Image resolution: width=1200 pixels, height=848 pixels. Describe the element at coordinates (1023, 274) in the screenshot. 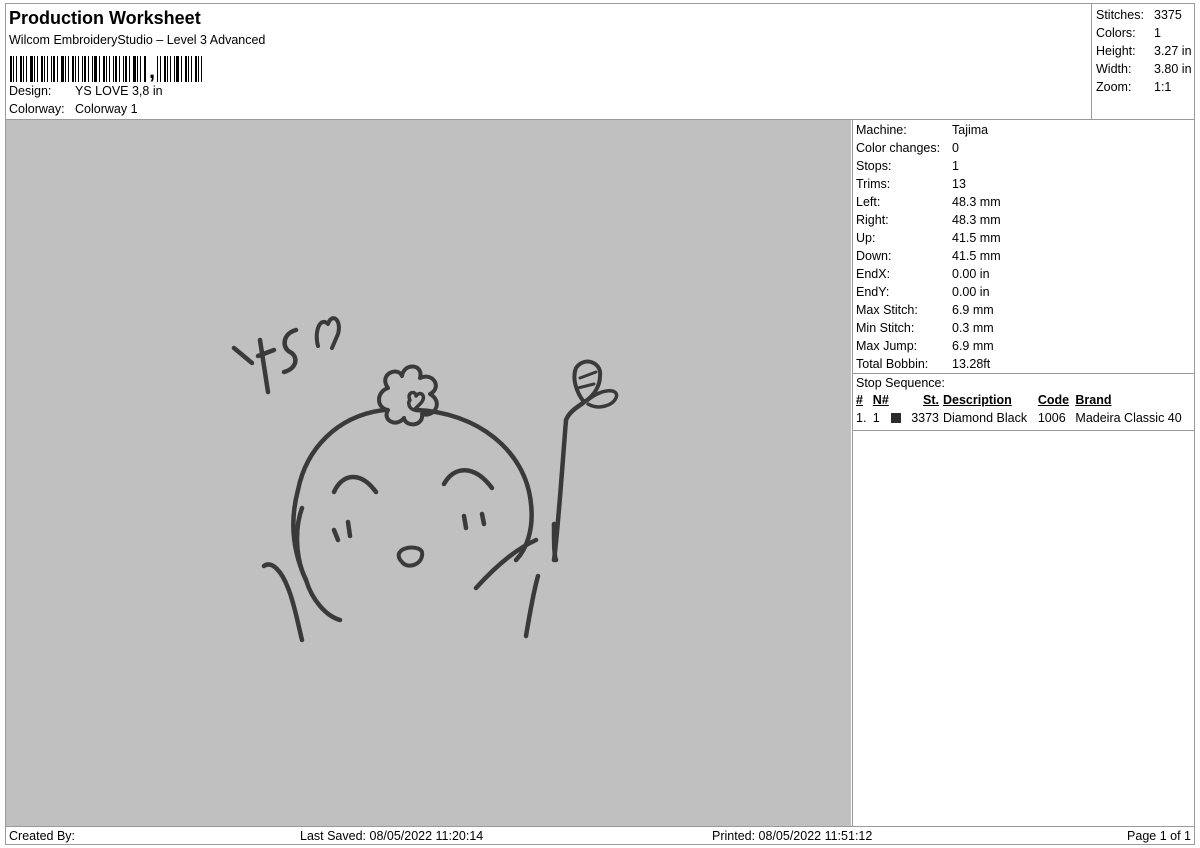

I see `info-row: EndX: 0.00 in` at that location.